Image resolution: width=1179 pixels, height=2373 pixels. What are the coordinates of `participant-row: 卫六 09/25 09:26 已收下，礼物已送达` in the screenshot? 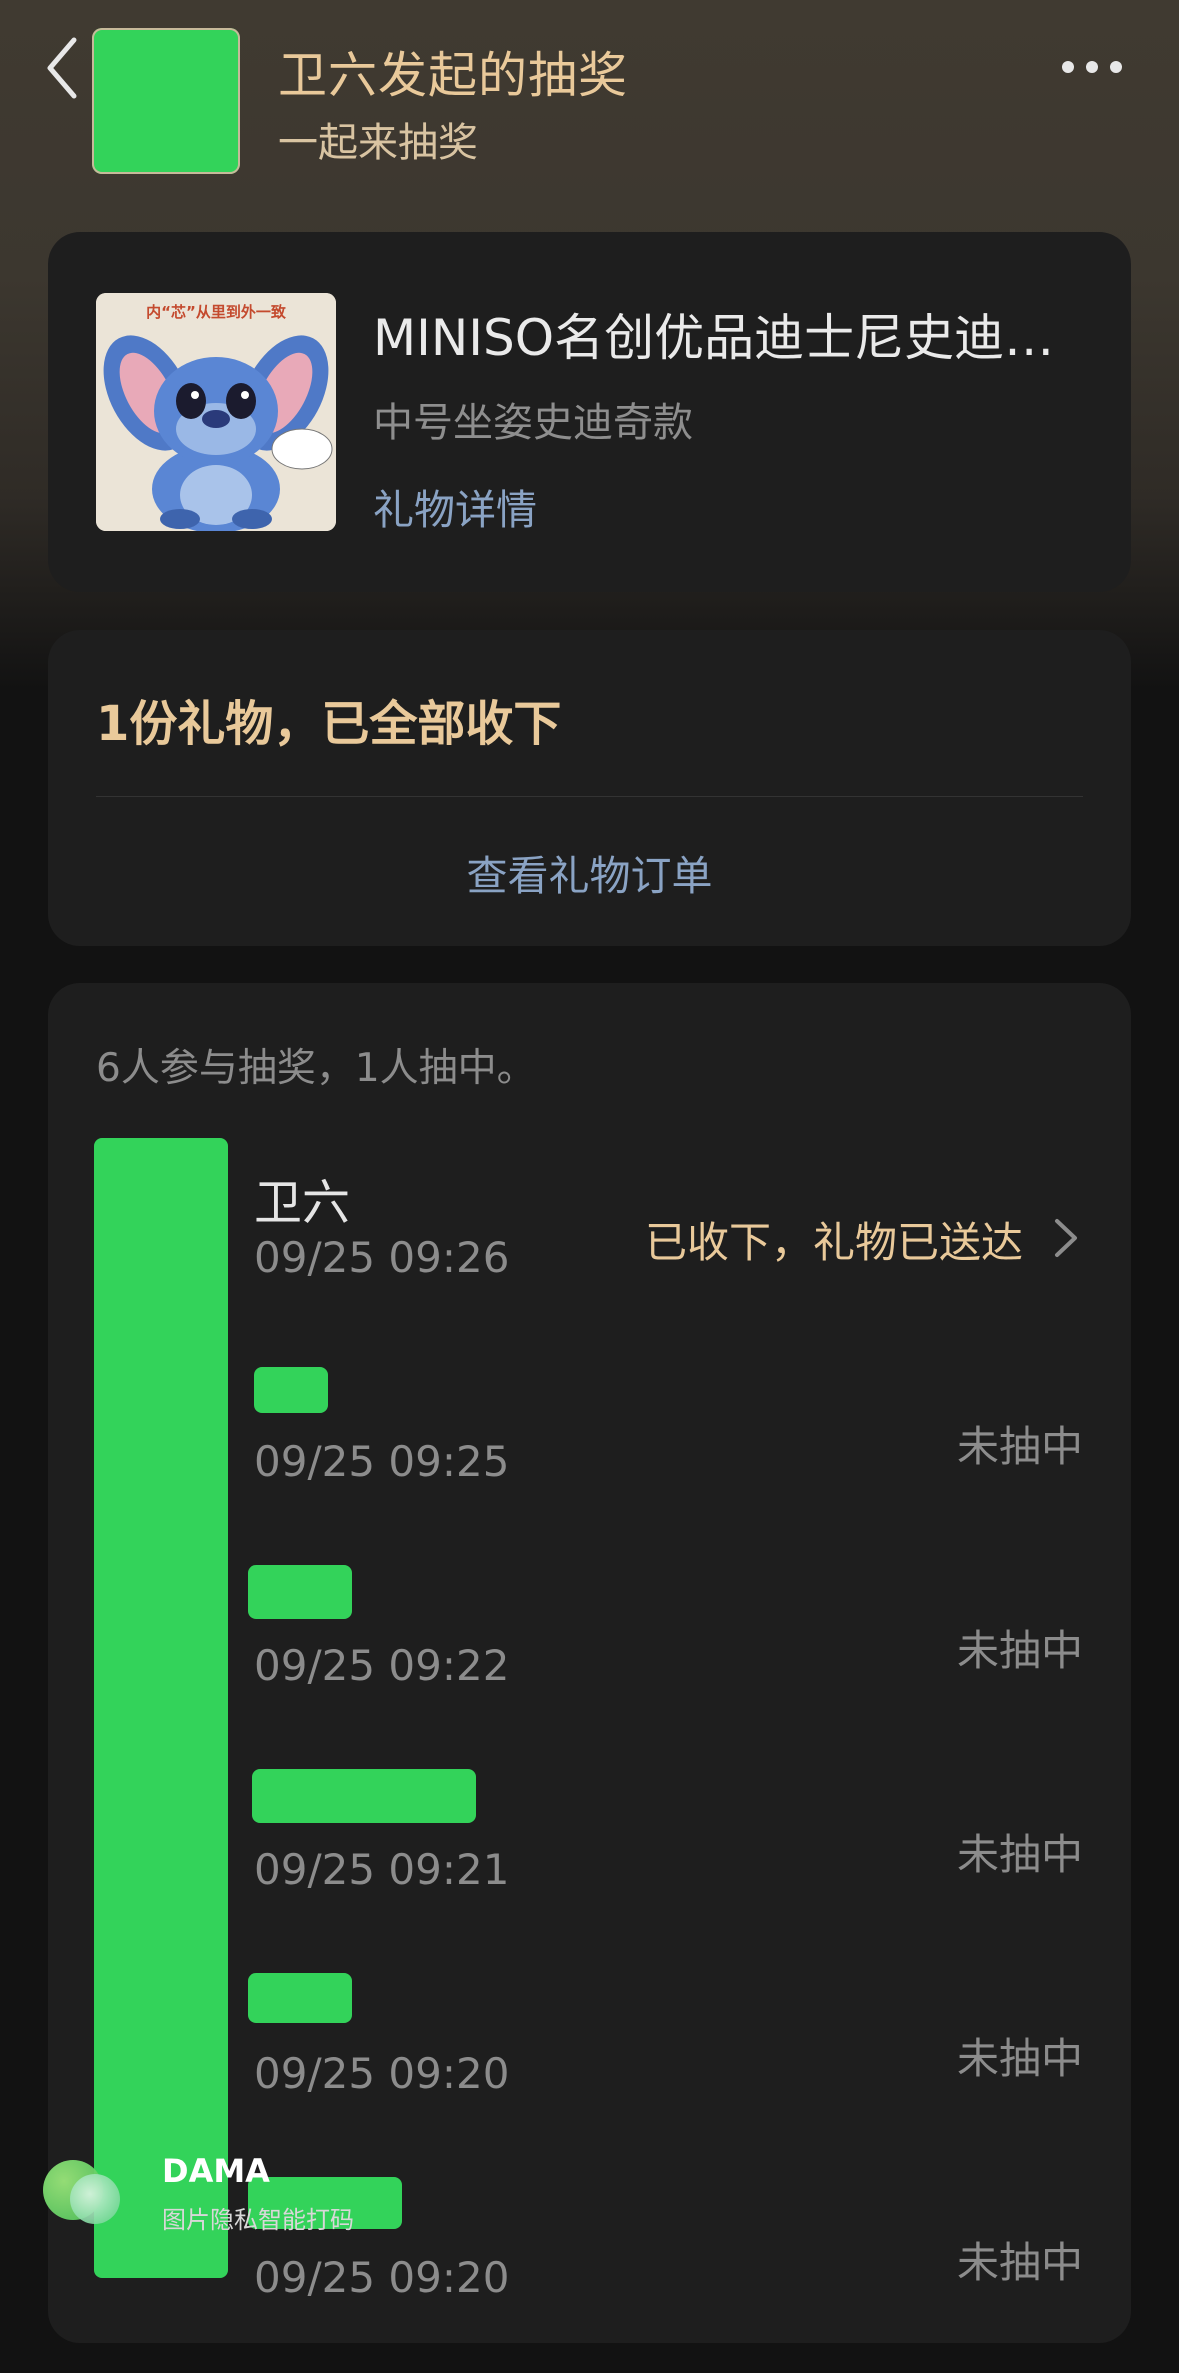 It's located at (589, 1258).